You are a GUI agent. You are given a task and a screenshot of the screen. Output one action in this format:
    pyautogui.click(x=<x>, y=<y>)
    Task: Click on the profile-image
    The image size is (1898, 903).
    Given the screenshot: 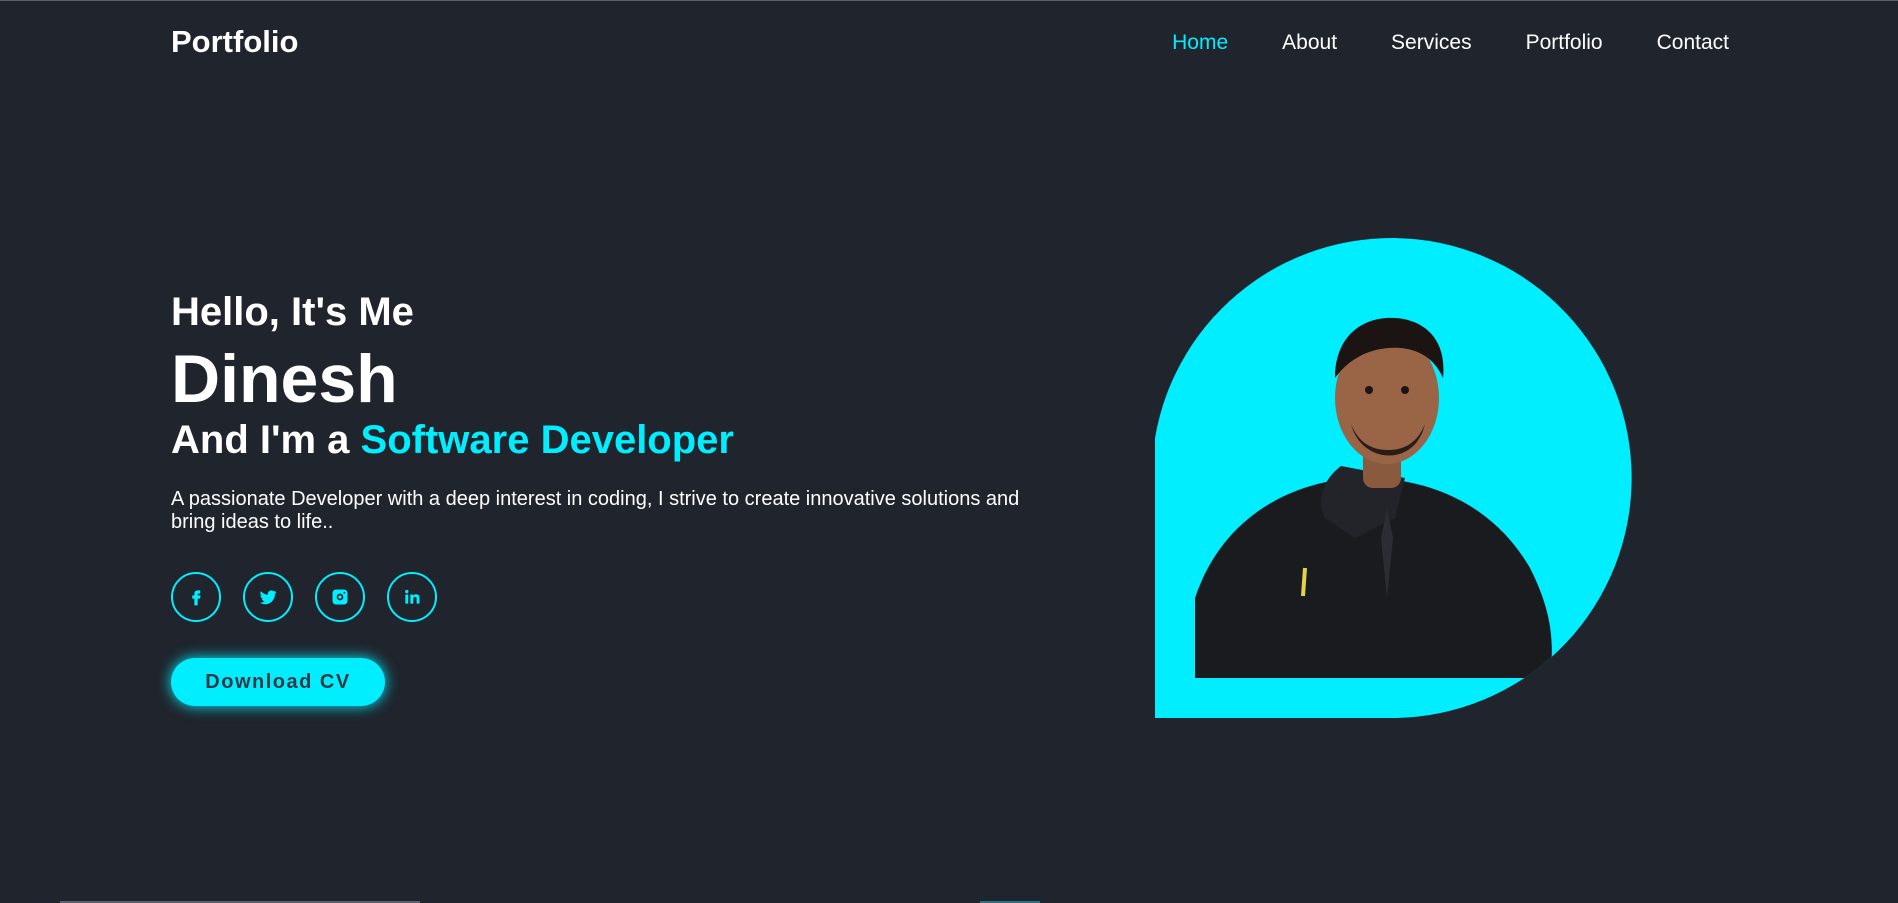 What is the action you would take?
    pyautogui.click(x=1395, y=478)
    